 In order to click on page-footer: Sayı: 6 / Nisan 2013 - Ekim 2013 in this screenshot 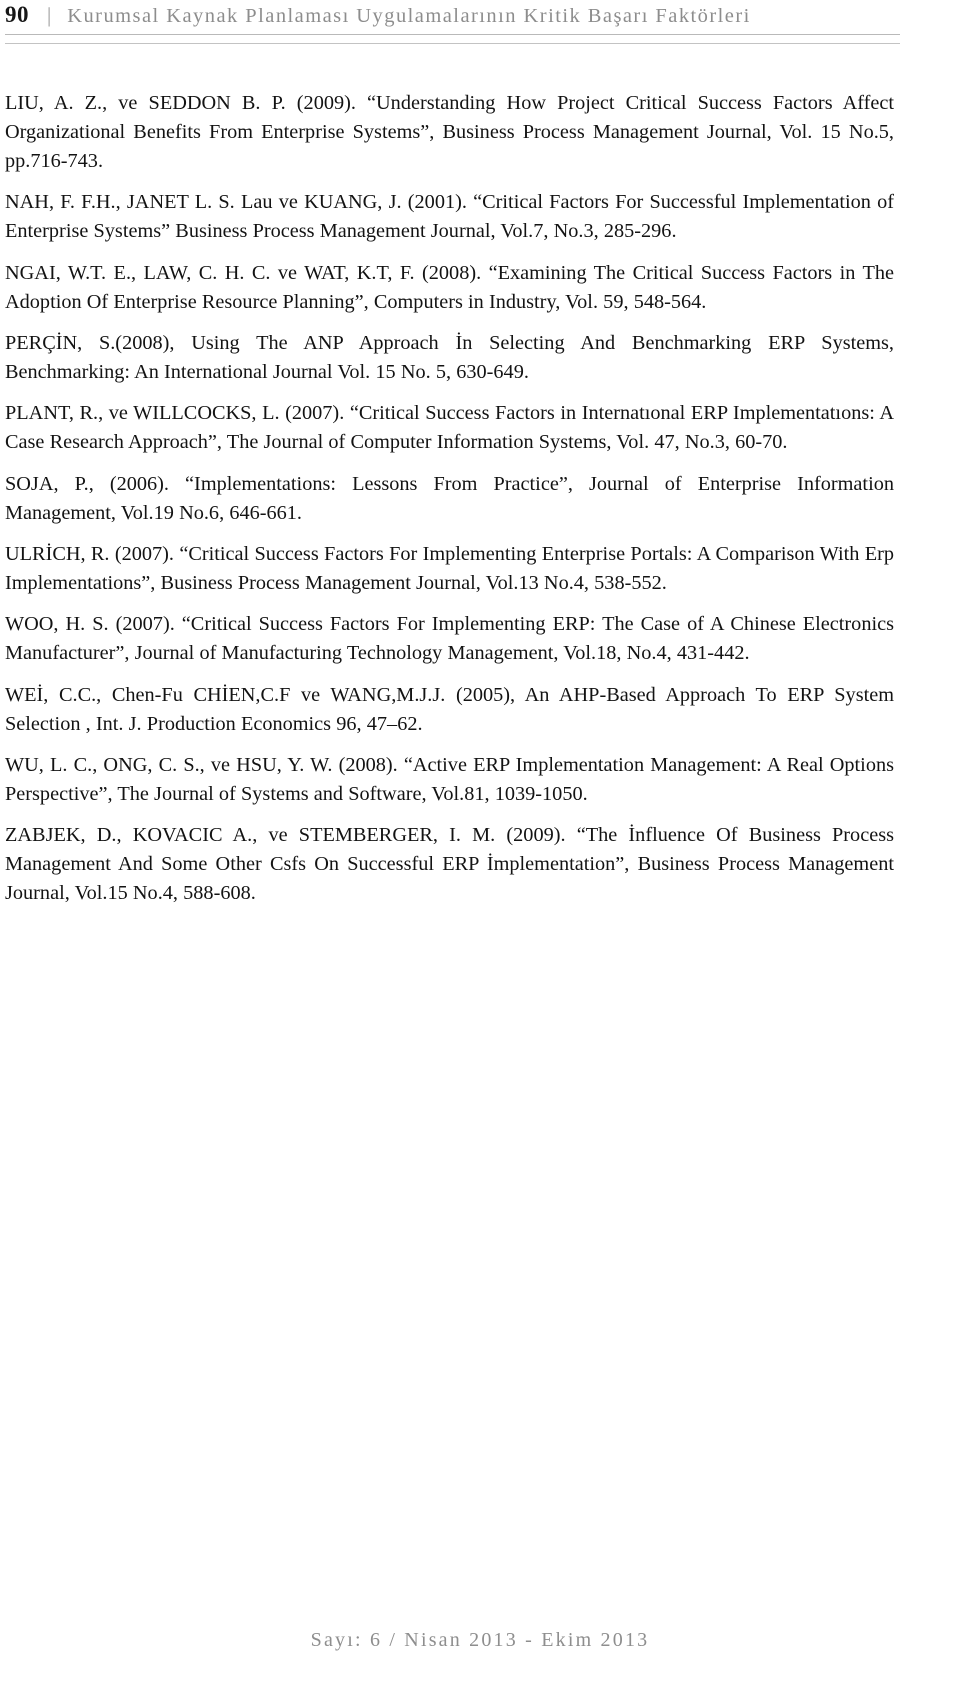, I will do `click(480, 1640)`.